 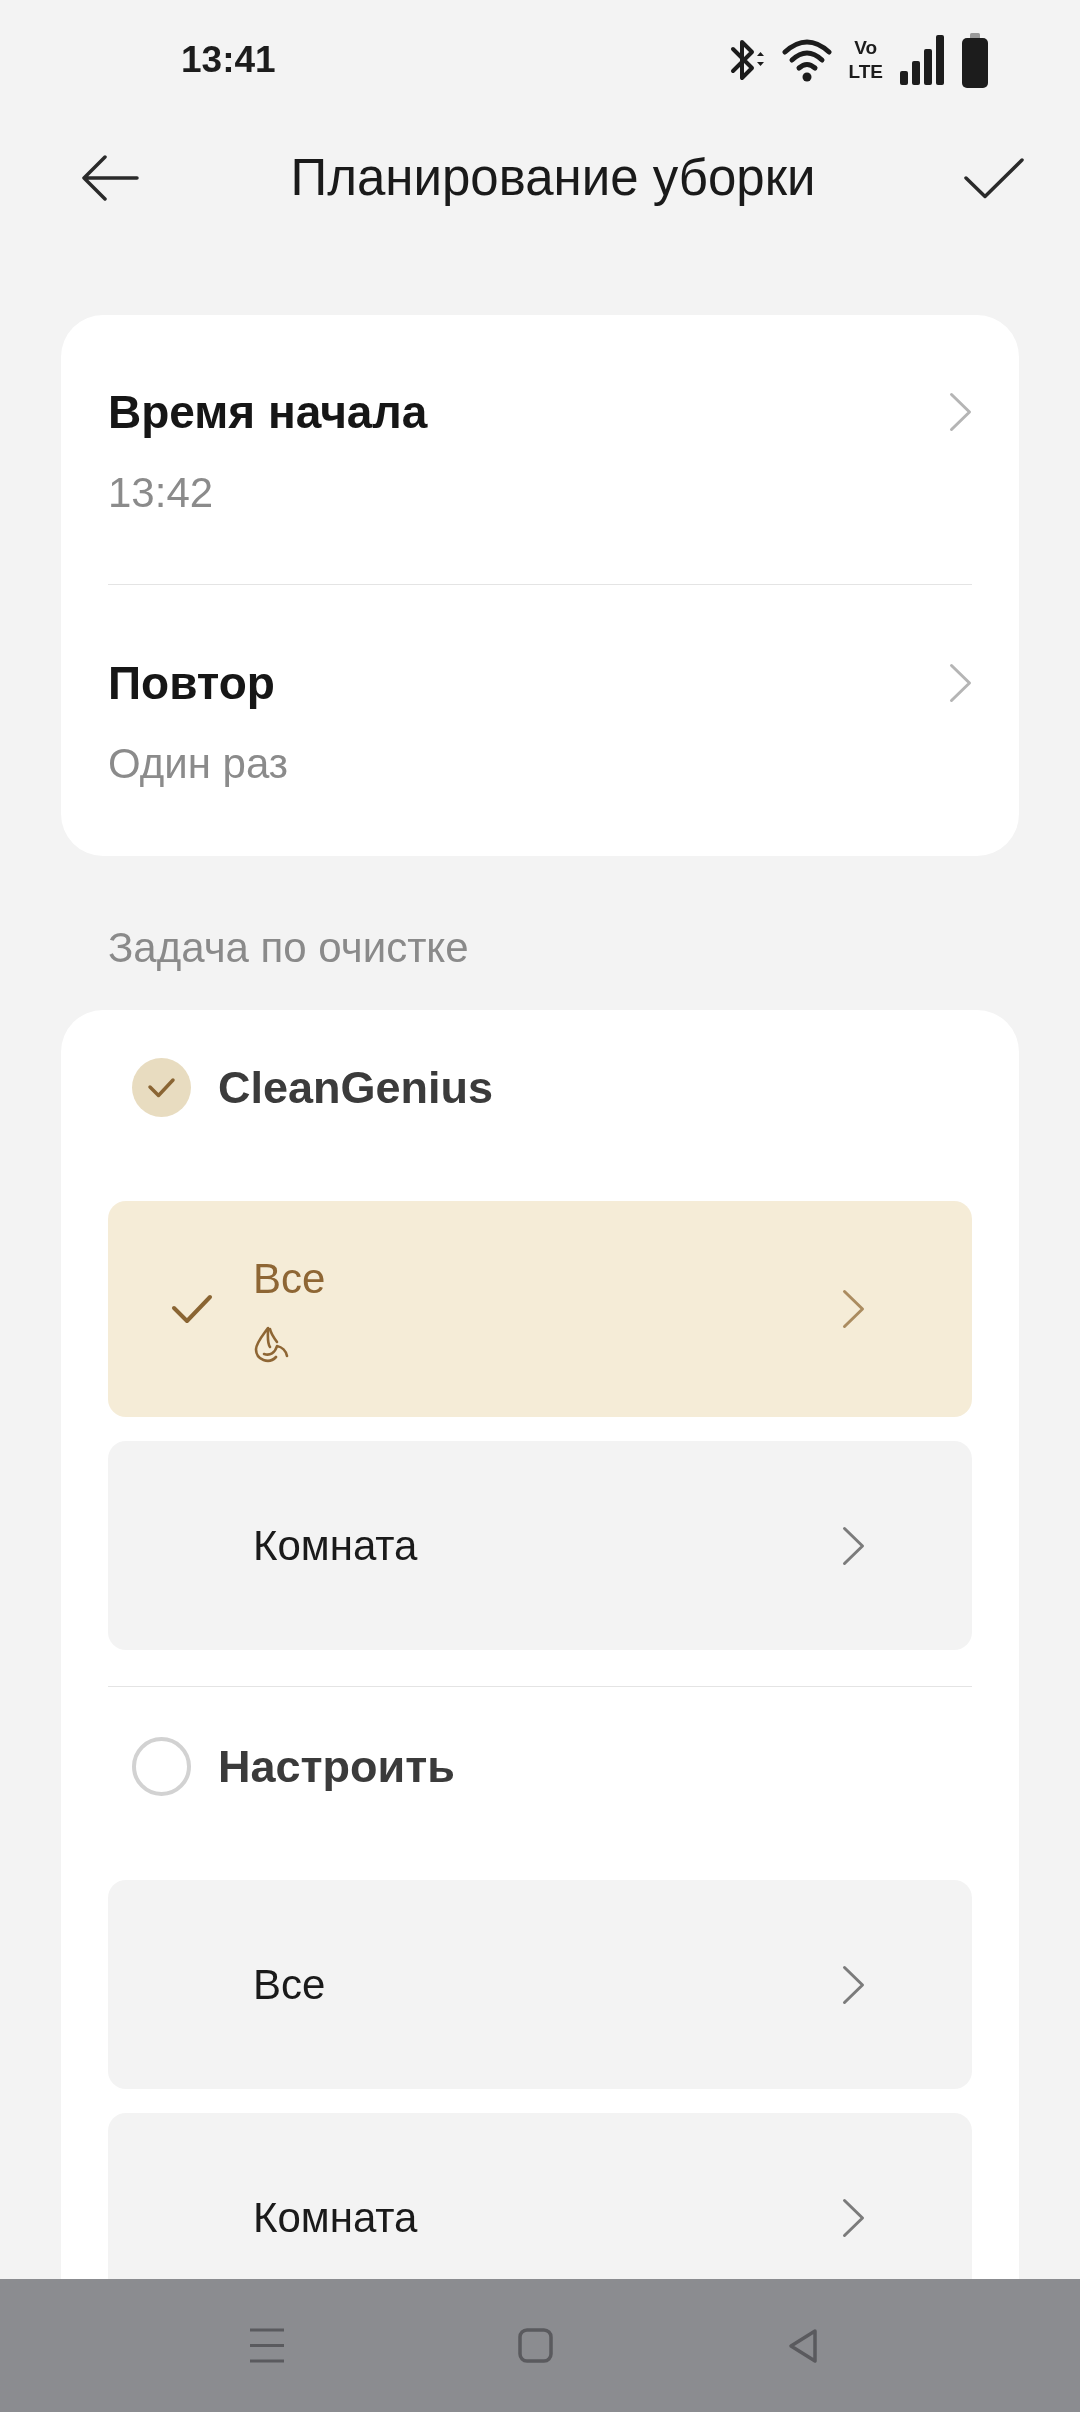 What do you see at coordinates (540, 449) in the screenshot?
I see `setting-row: Время начала 13:42` at bounding box center [540, 449].